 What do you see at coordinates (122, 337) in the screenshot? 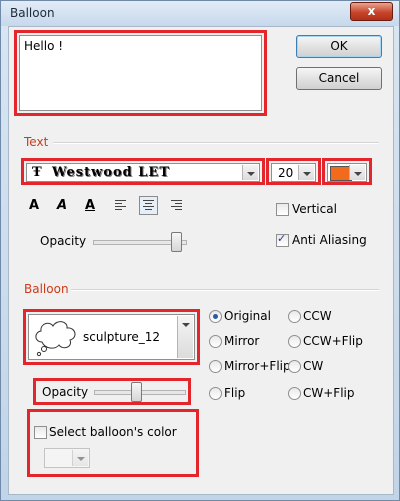
I see `balloon-shape-name: sculpture_12` at bounding box center [122, 337].